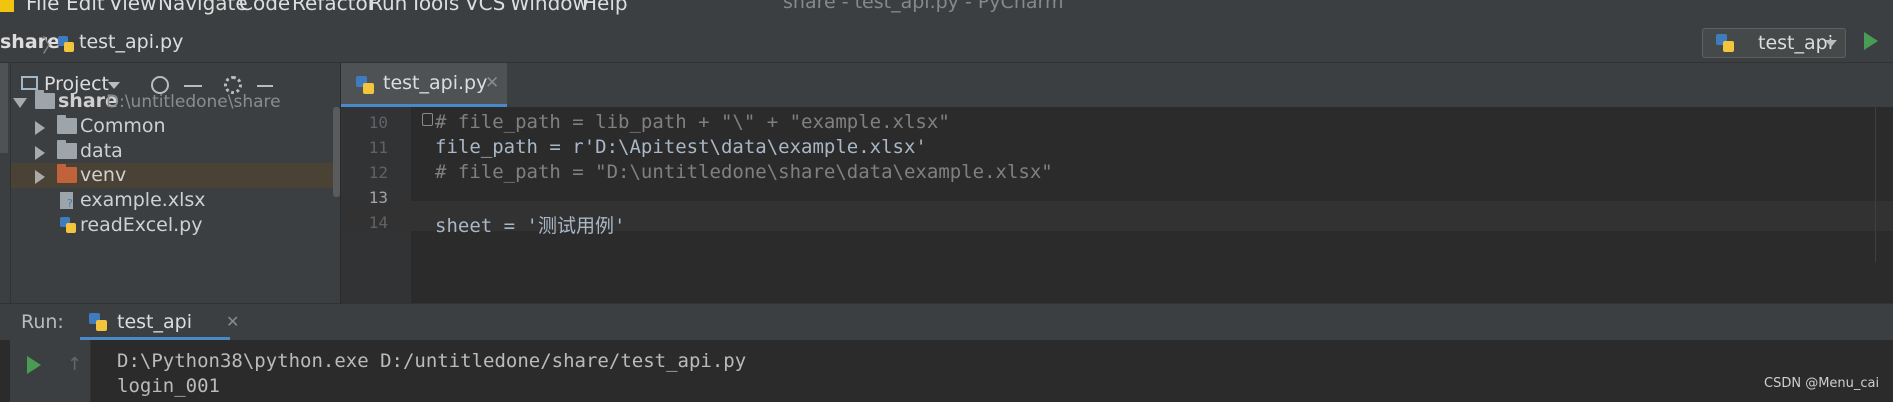 The height and width of the screenshot is (402, 1893). I want to click on minimize-icon, so click(265, 86).